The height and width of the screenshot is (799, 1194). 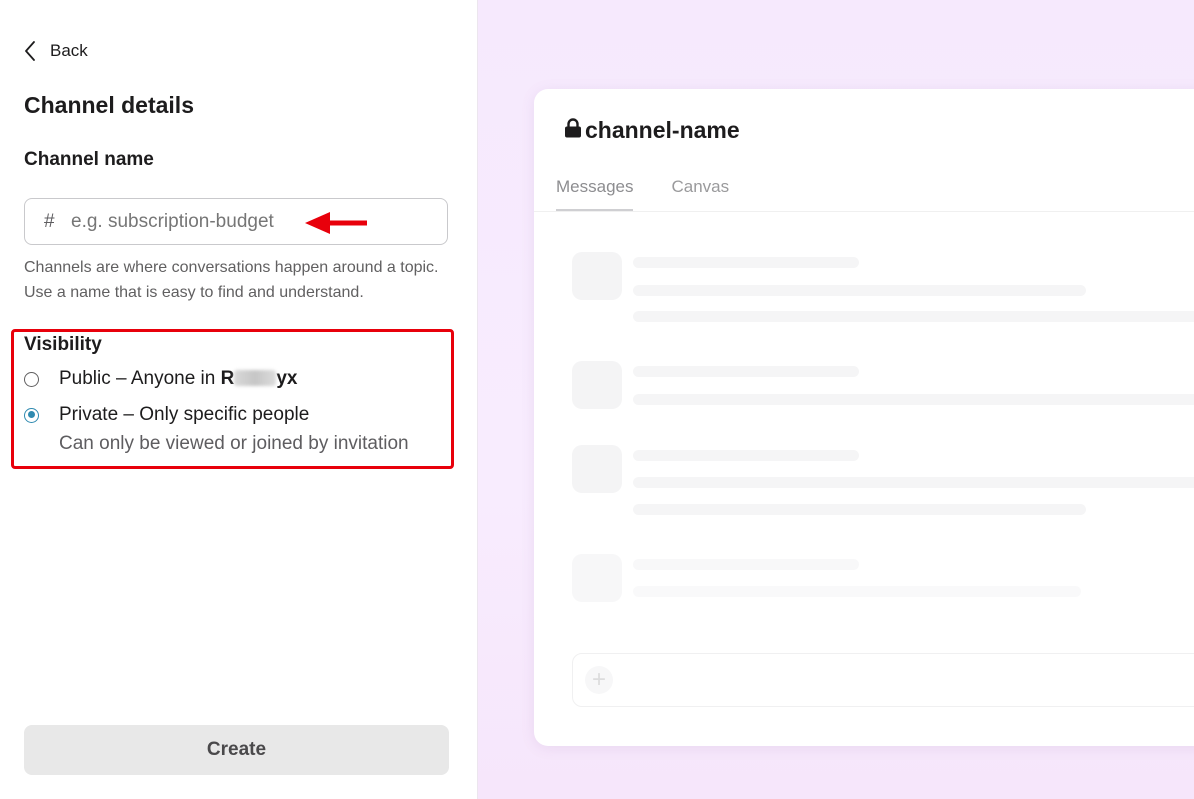 I want to click on visibility-public-option: Public – Anyone in Ryx, so click(x=161, y=379).